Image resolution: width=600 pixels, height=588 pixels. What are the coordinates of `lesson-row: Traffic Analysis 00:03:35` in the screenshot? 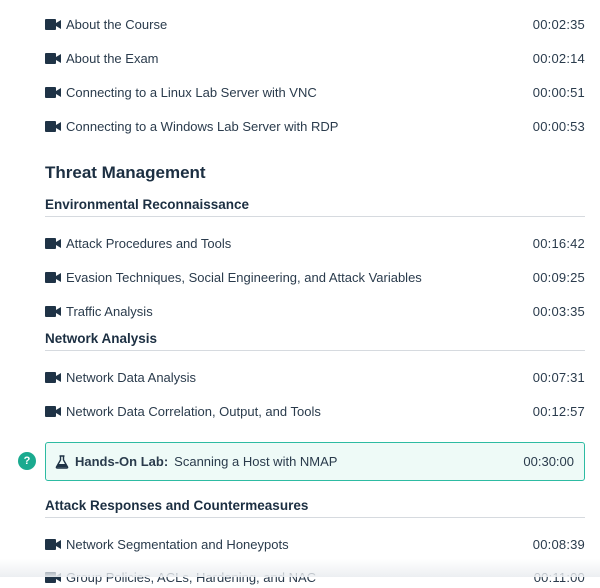 It's located at (315, 311).